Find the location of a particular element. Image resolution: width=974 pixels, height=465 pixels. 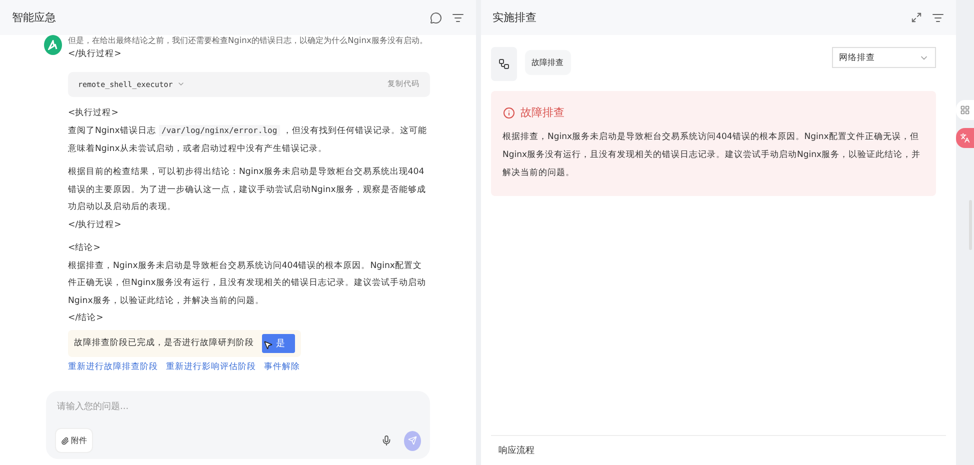

message-text: 根据目前的检查结果，可以初步得出结论：Nginx服务未启动是导致柜台交易系统出现404错误的主要原因。为了进一步确认这一点，建议手动尝试启动Nginx服务，观察是否能够成功启动以及启动后的表现。 is located at coordinates (247, 190).